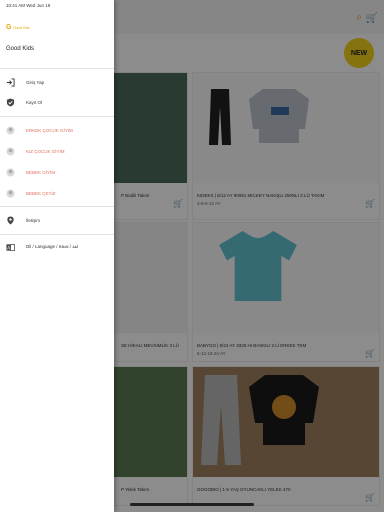  What do you see at coordinates (57, 82) in the screenshot?
I see `menu-item-login: Giriş Yap` at bounding box center [57, 82].